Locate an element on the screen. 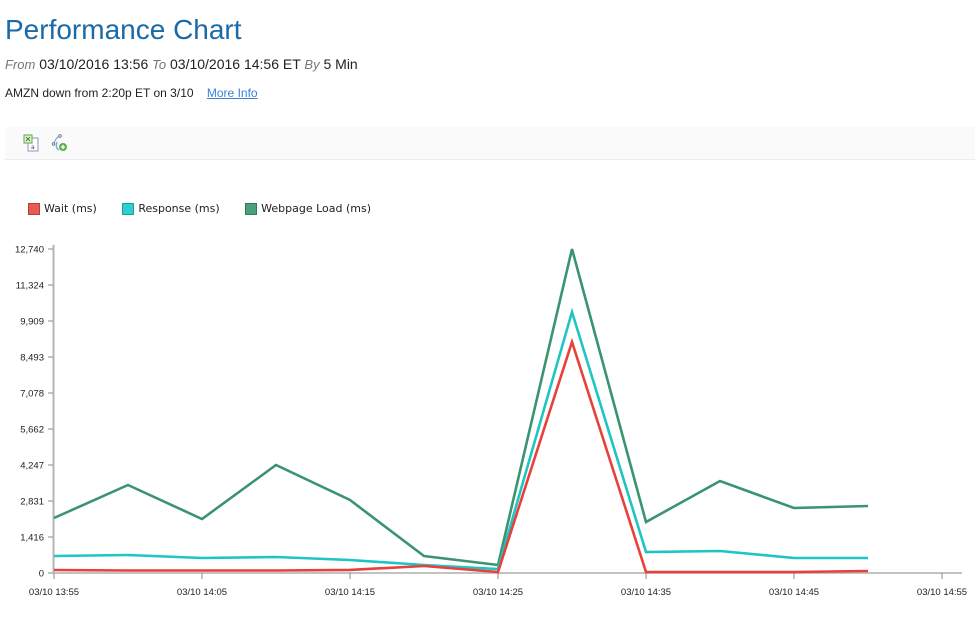 This screenshot has height=620, width=975. y-tick-label: 12,740 is located at coordinates (29, 250).